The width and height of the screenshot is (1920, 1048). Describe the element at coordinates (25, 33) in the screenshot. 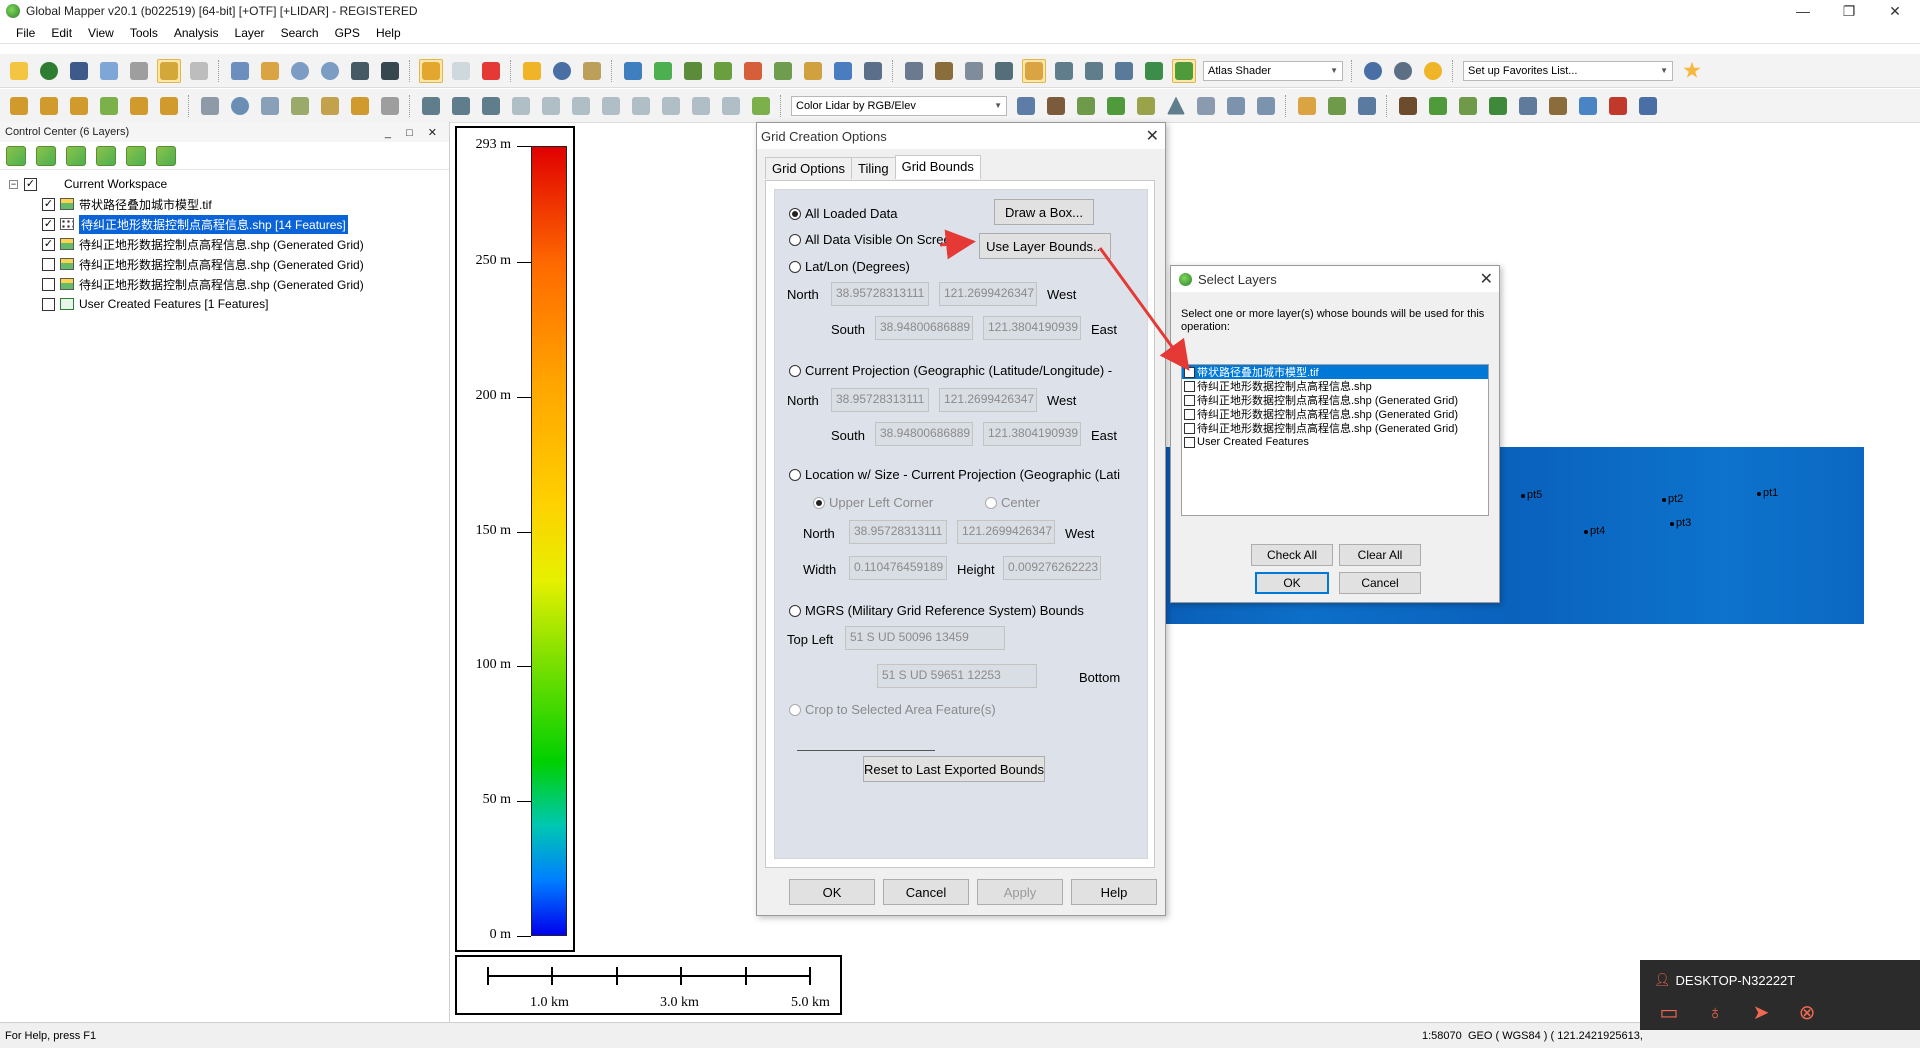

I see `menu-file: File` at that location.